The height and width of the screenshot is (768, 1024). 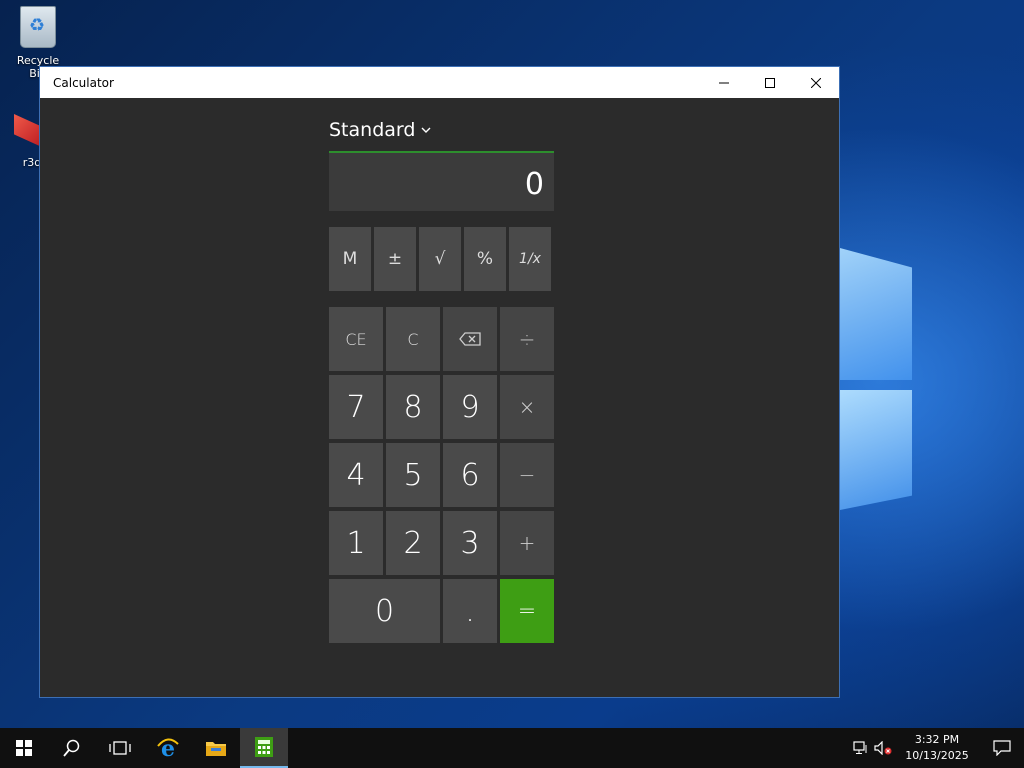 What do you see at coordinates (441, 181) in the screenshot?
I see `result-display: 0` at bounding box center [441, 181].